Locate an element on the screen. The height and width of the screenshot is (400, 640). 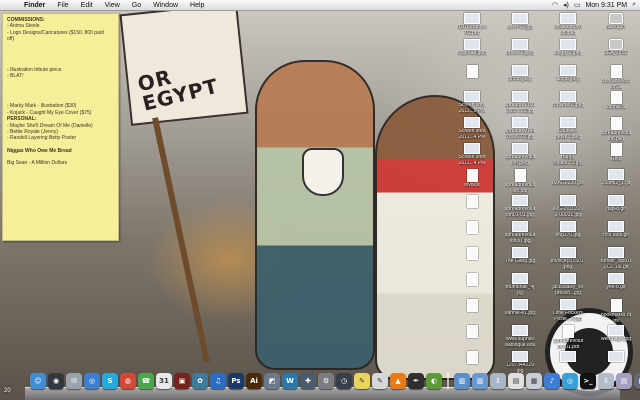
dock-music-stack-icon: ♪ is located at coordinates (552, 381).